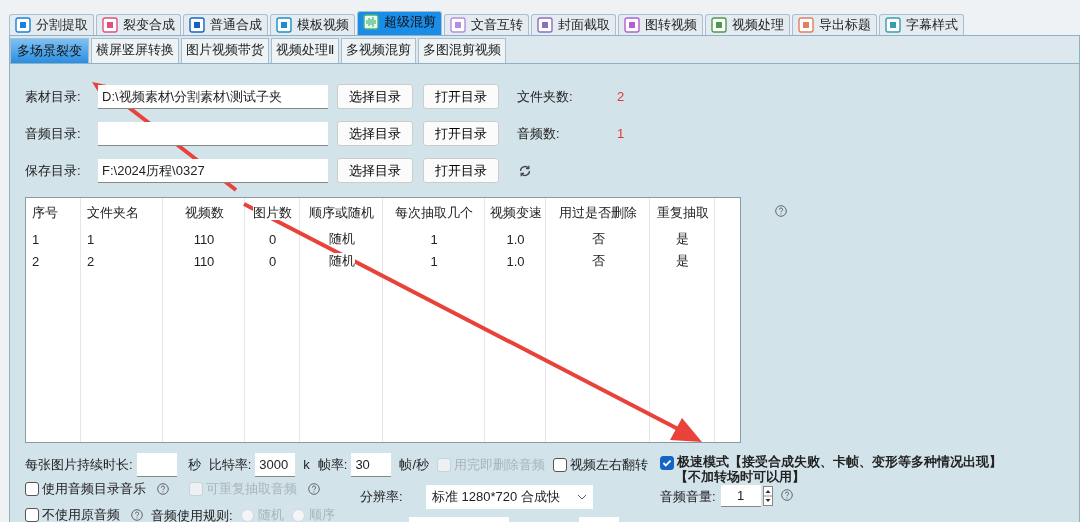  I want to click on path-field: F:\2024历程\0327, so click(213, 170).